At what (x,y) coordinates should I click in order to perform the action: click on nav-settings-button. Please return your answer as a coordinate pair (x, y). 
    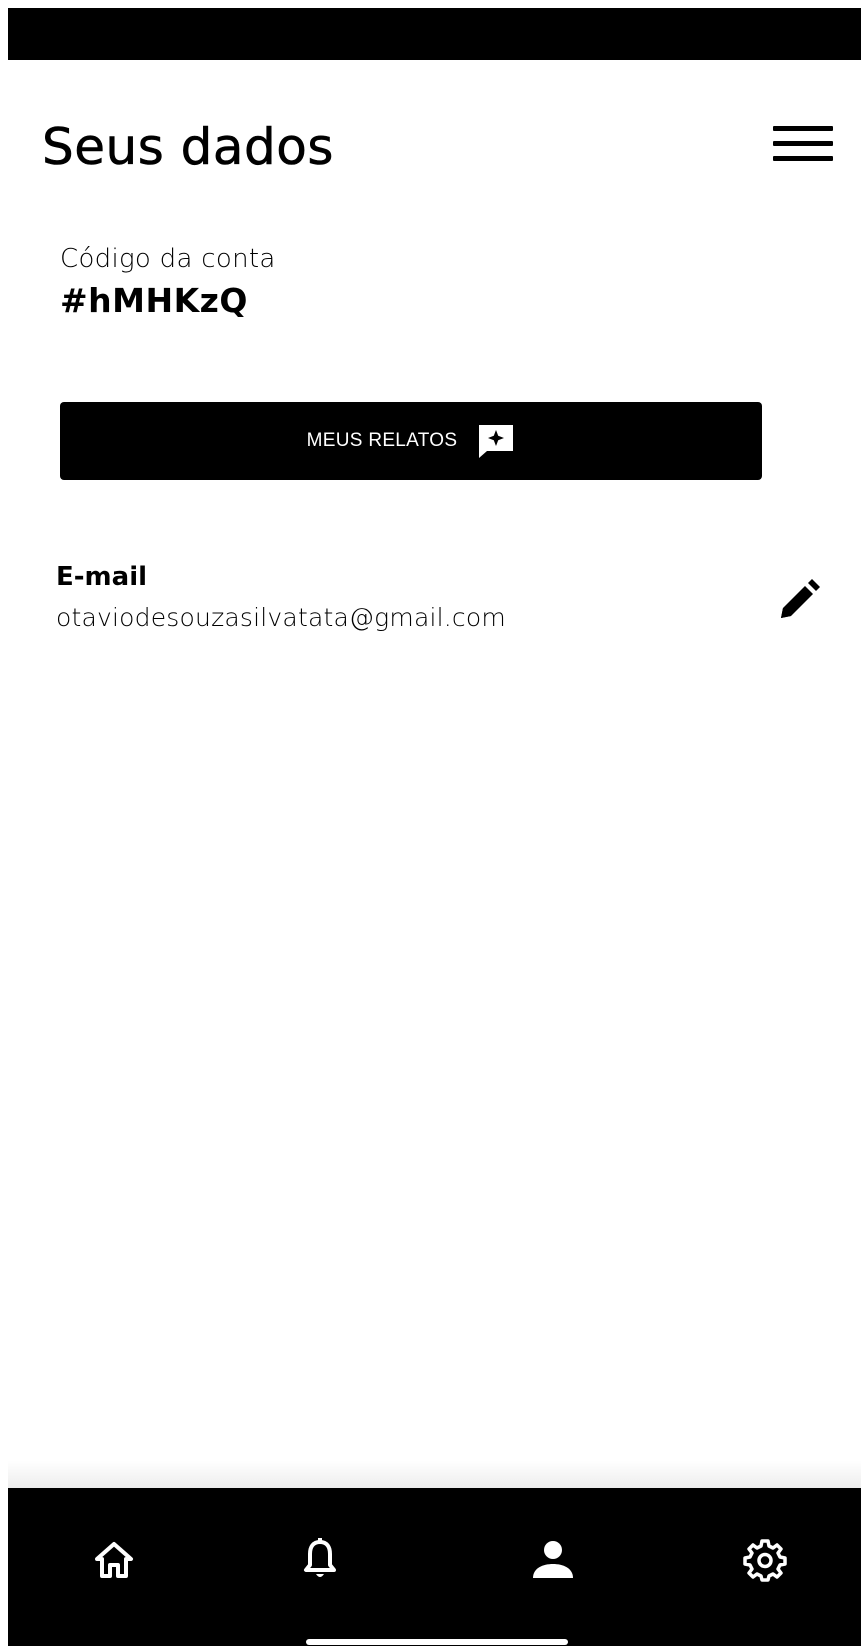
    Looking at the image, I should click on (765, 1560).